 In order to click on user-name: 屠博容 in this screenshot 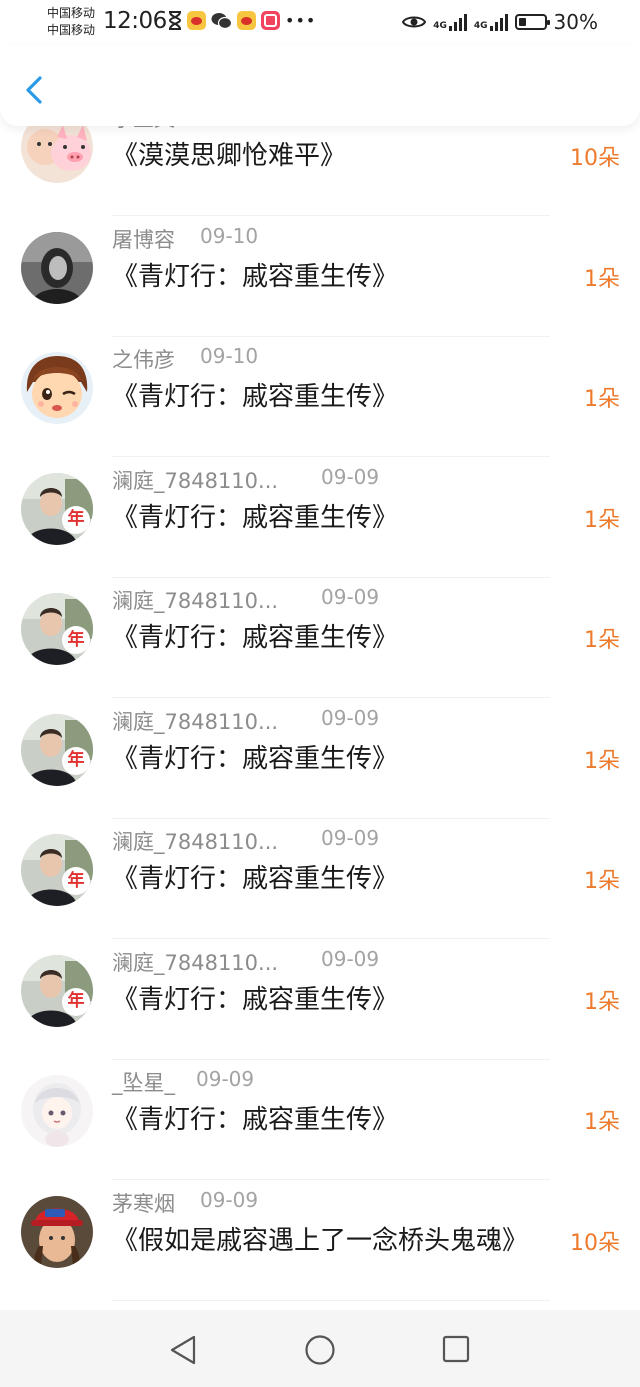, I will do `click(143, 239)`.